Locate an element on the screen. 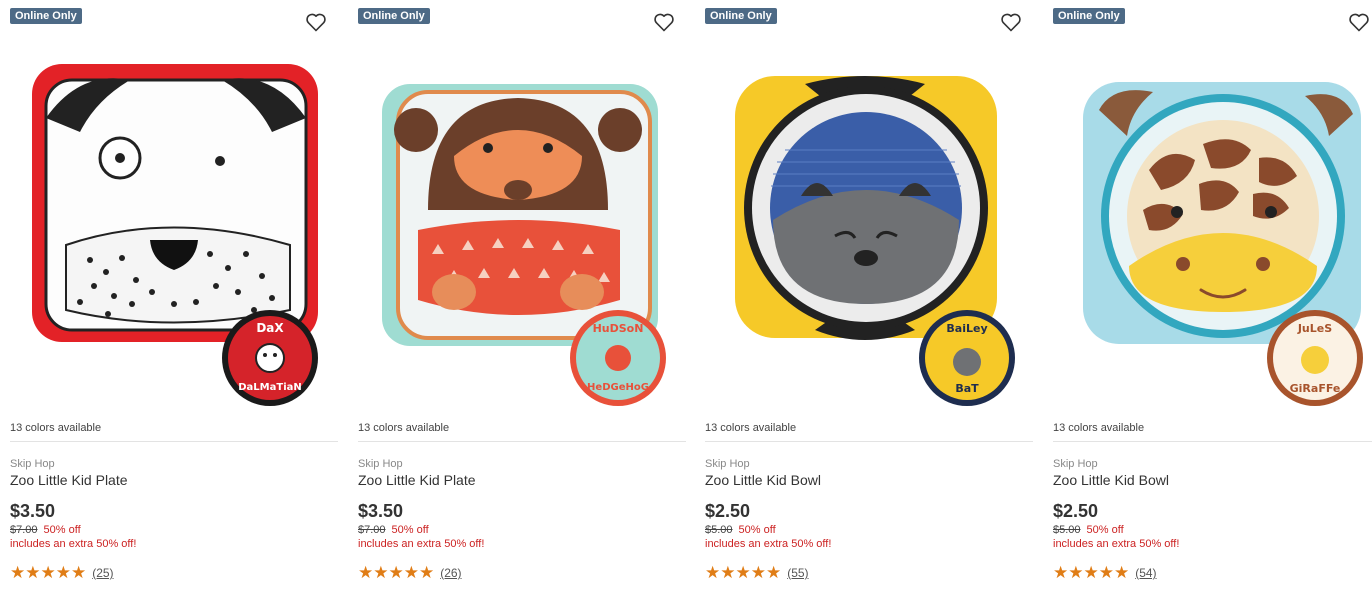 The height and width of the screenshot is (591, 1372). bat-bowl-image: BaiLey BaT is located at coordinates (875, 241).